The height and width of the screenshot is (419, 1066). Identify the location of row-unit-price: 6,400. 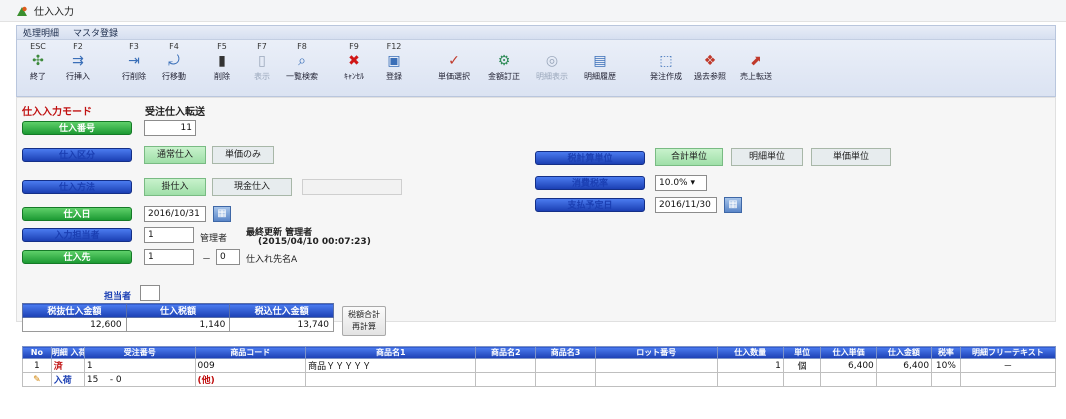
(848, 365).